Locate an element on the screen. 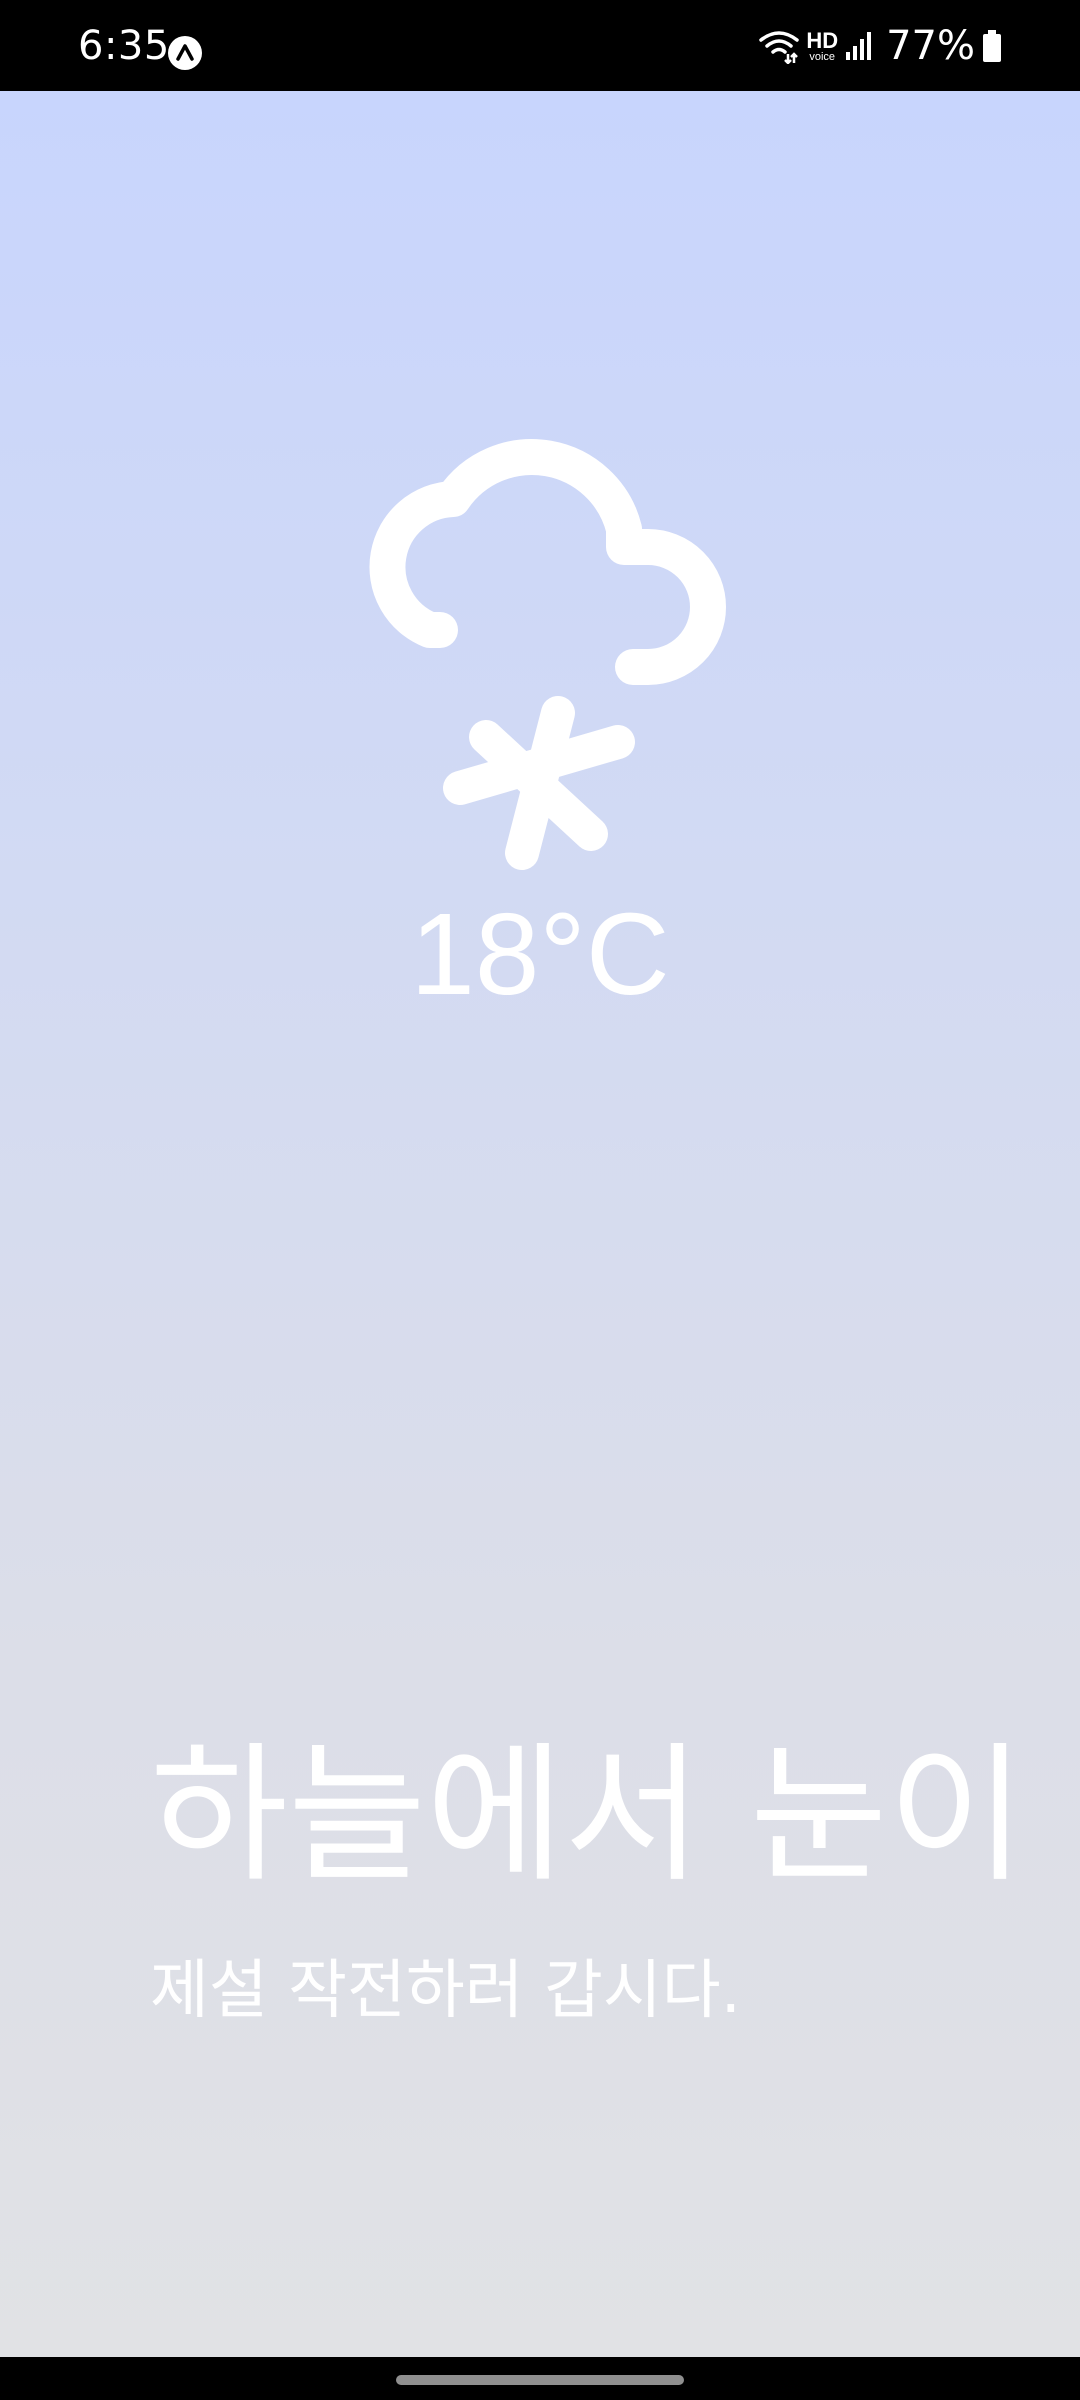 Image resolution: width=1080 pixels, height=2400 pixels. voice-label: voice is located at coordinates (822, 56).